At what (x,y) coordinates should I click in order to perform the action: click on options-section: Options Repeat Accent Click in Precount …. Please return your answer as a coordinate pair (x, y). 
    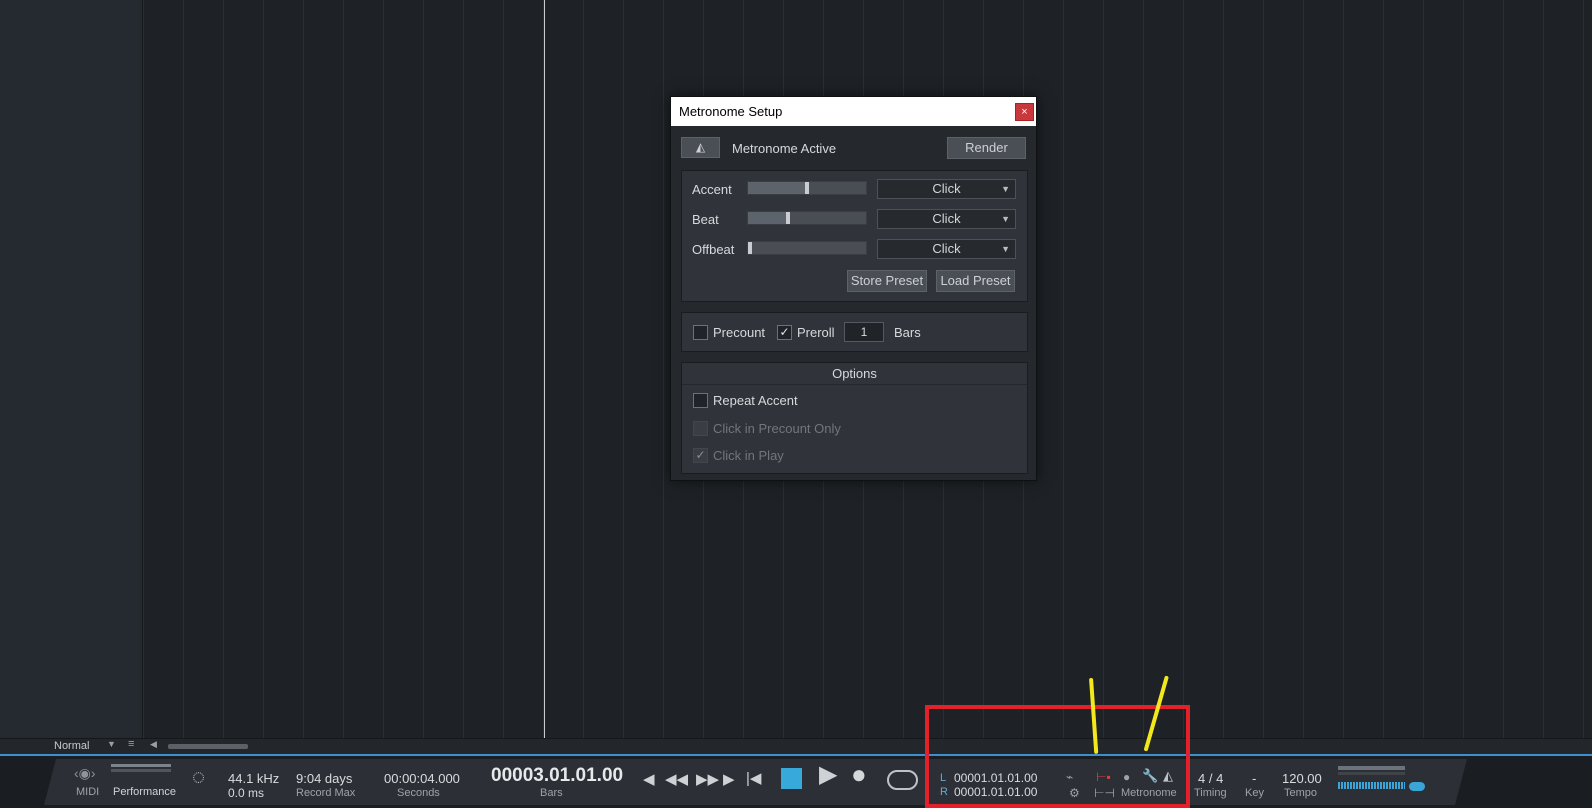
    Looking at the image, I should click on (854, 418).